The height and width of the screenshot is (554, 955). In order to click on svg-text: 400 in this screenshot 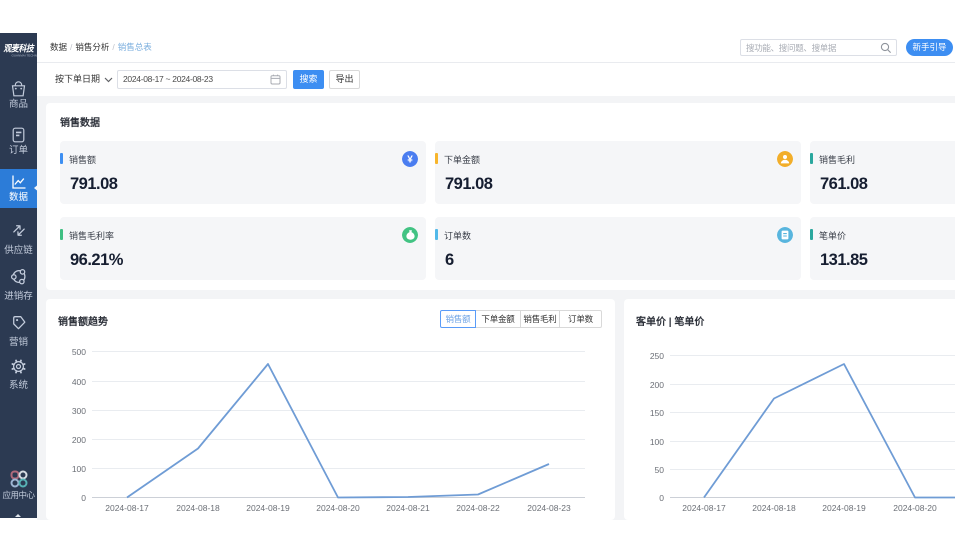, I will do `click(79, 382)`.